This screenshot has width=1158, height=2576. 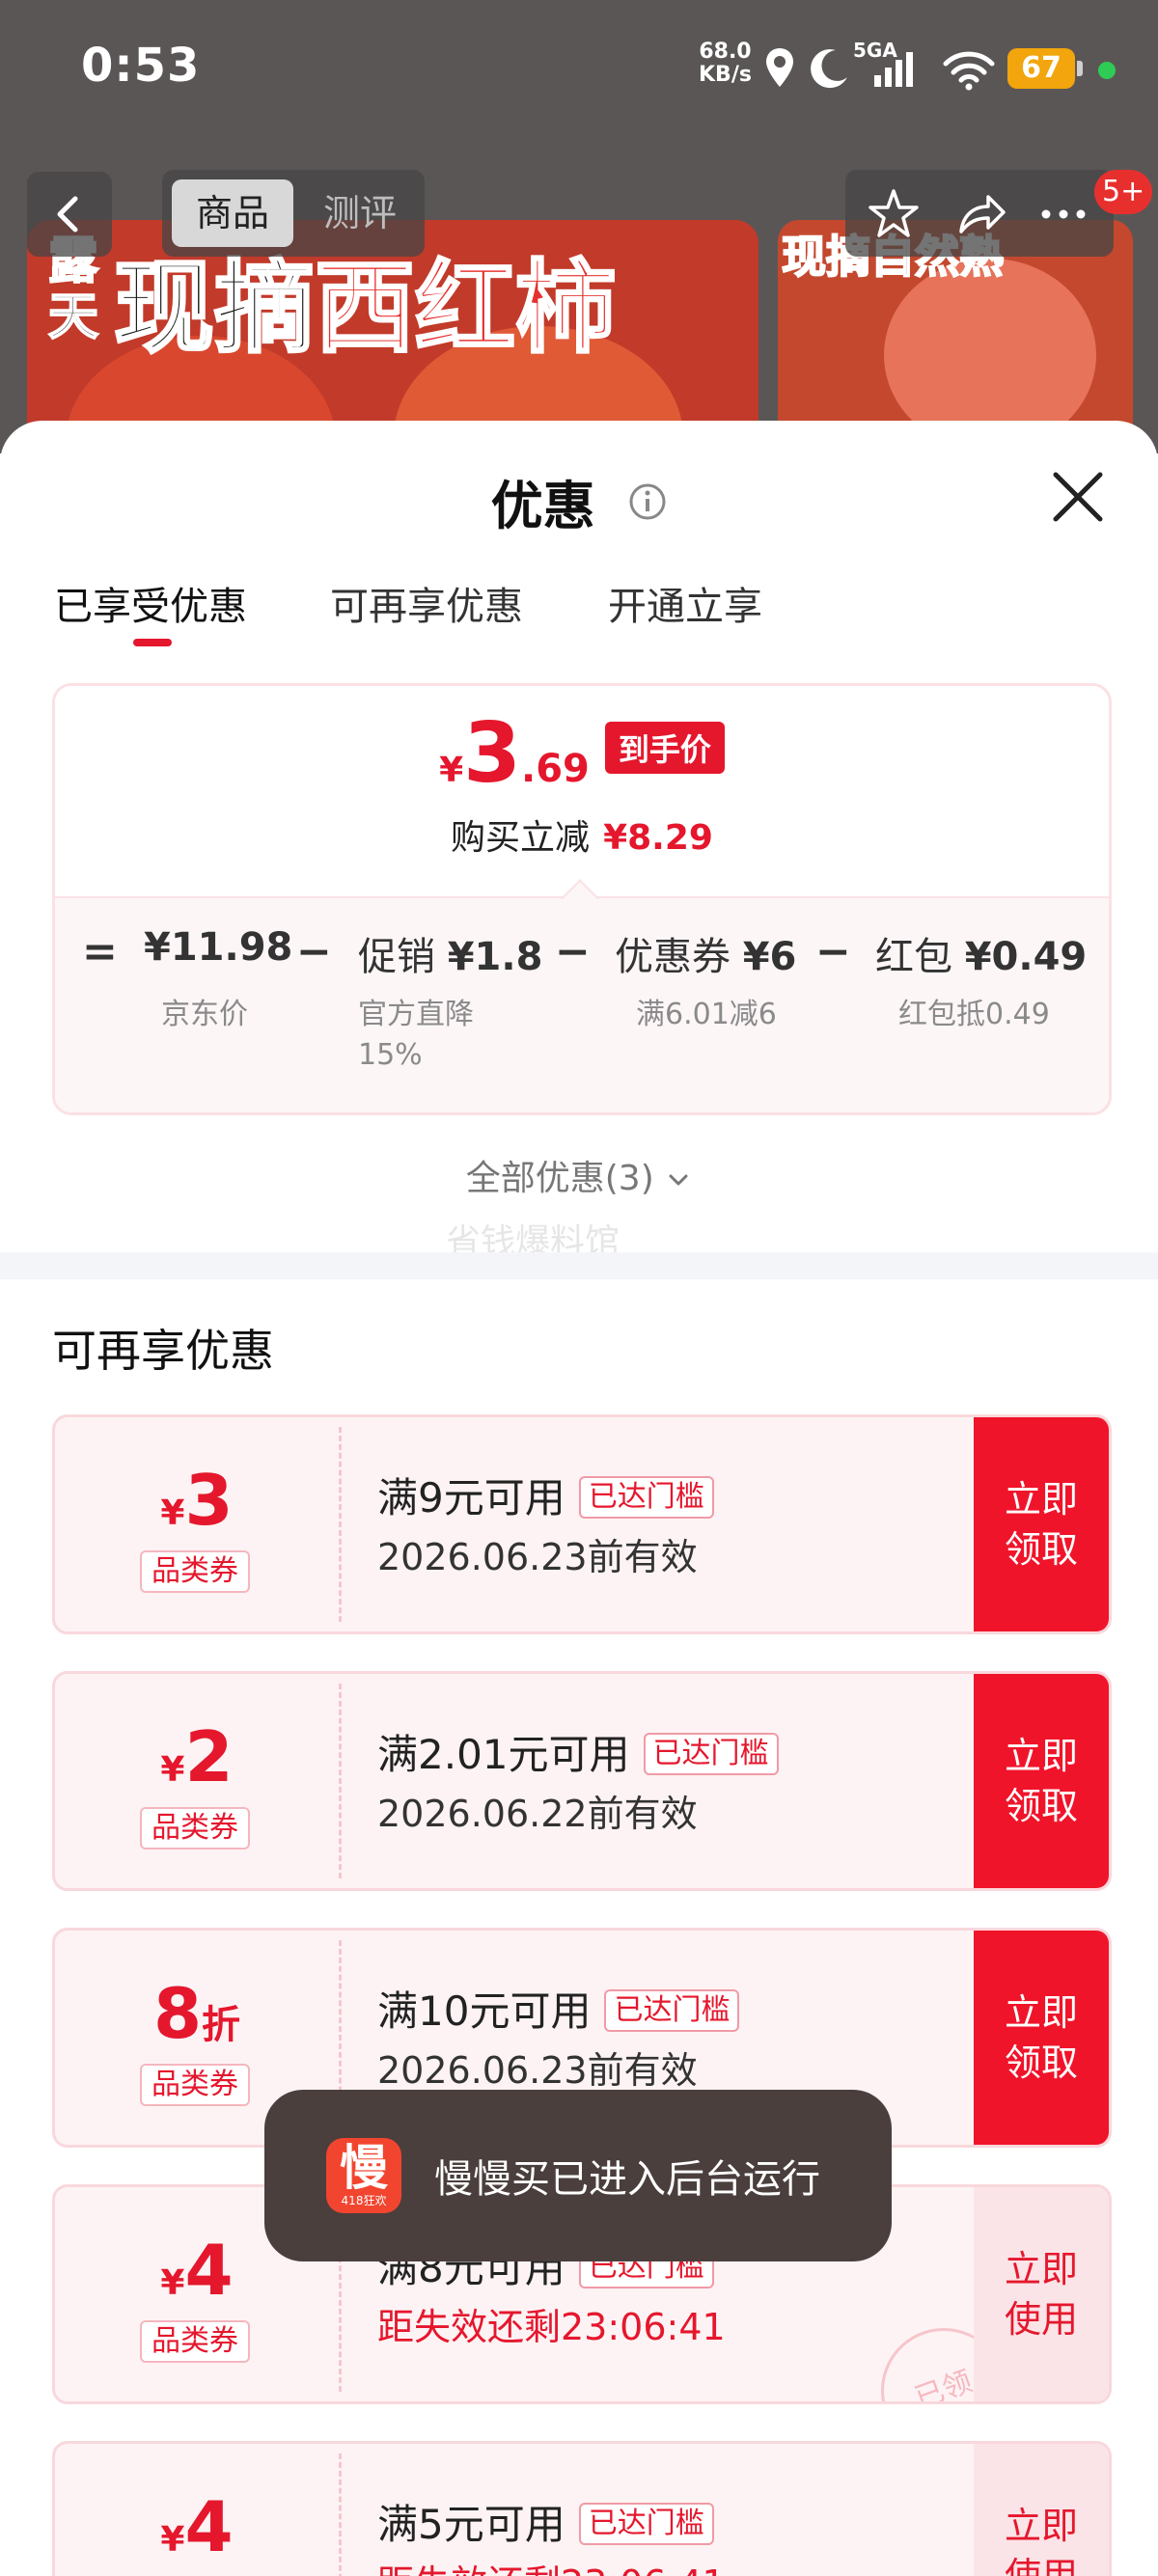 What do you see at coordinates (969, 71) in the screenshot?
I see `wifi-icon` at bounding box center [969, 71].